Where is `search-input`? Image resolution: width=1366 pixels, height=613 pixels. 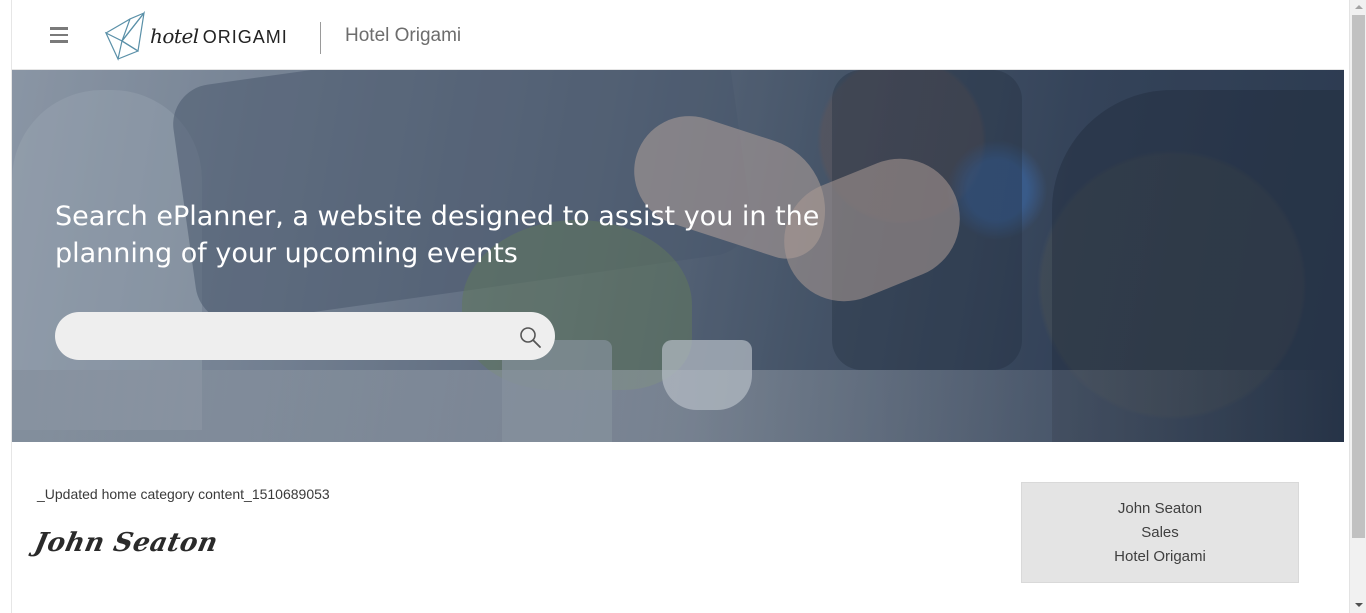 search-input is located at coordinates (290, 336).